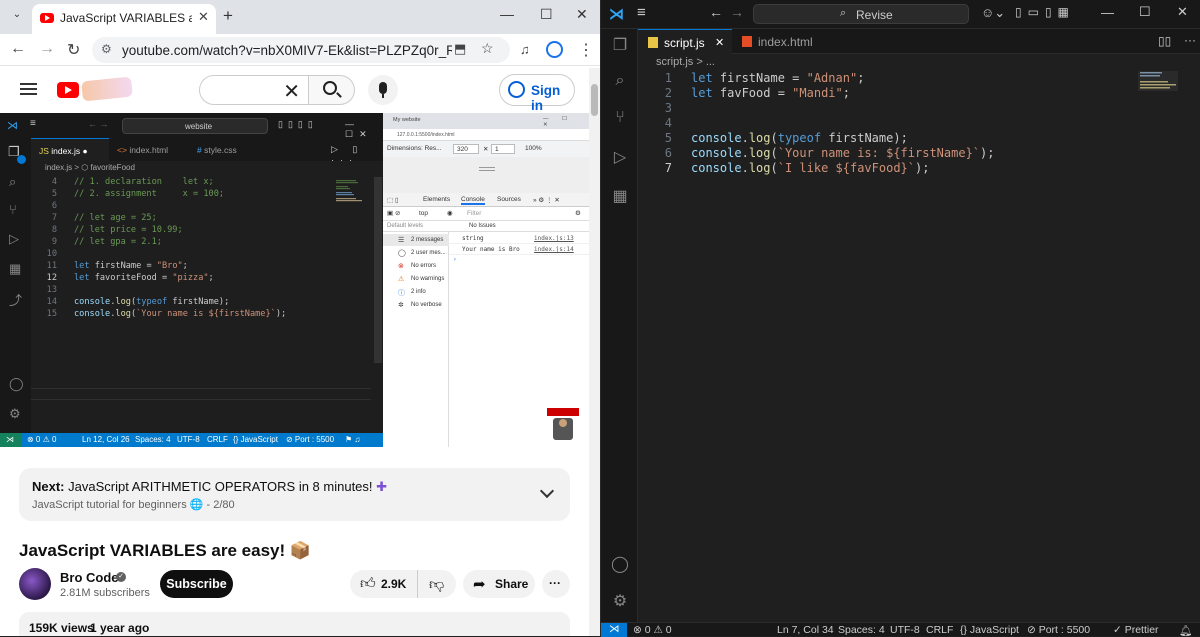  What do you see at coordinates (487, 48) in the screenshot?
I see `bookmark-star-icon: ☆` at bounding box center [487, 48].